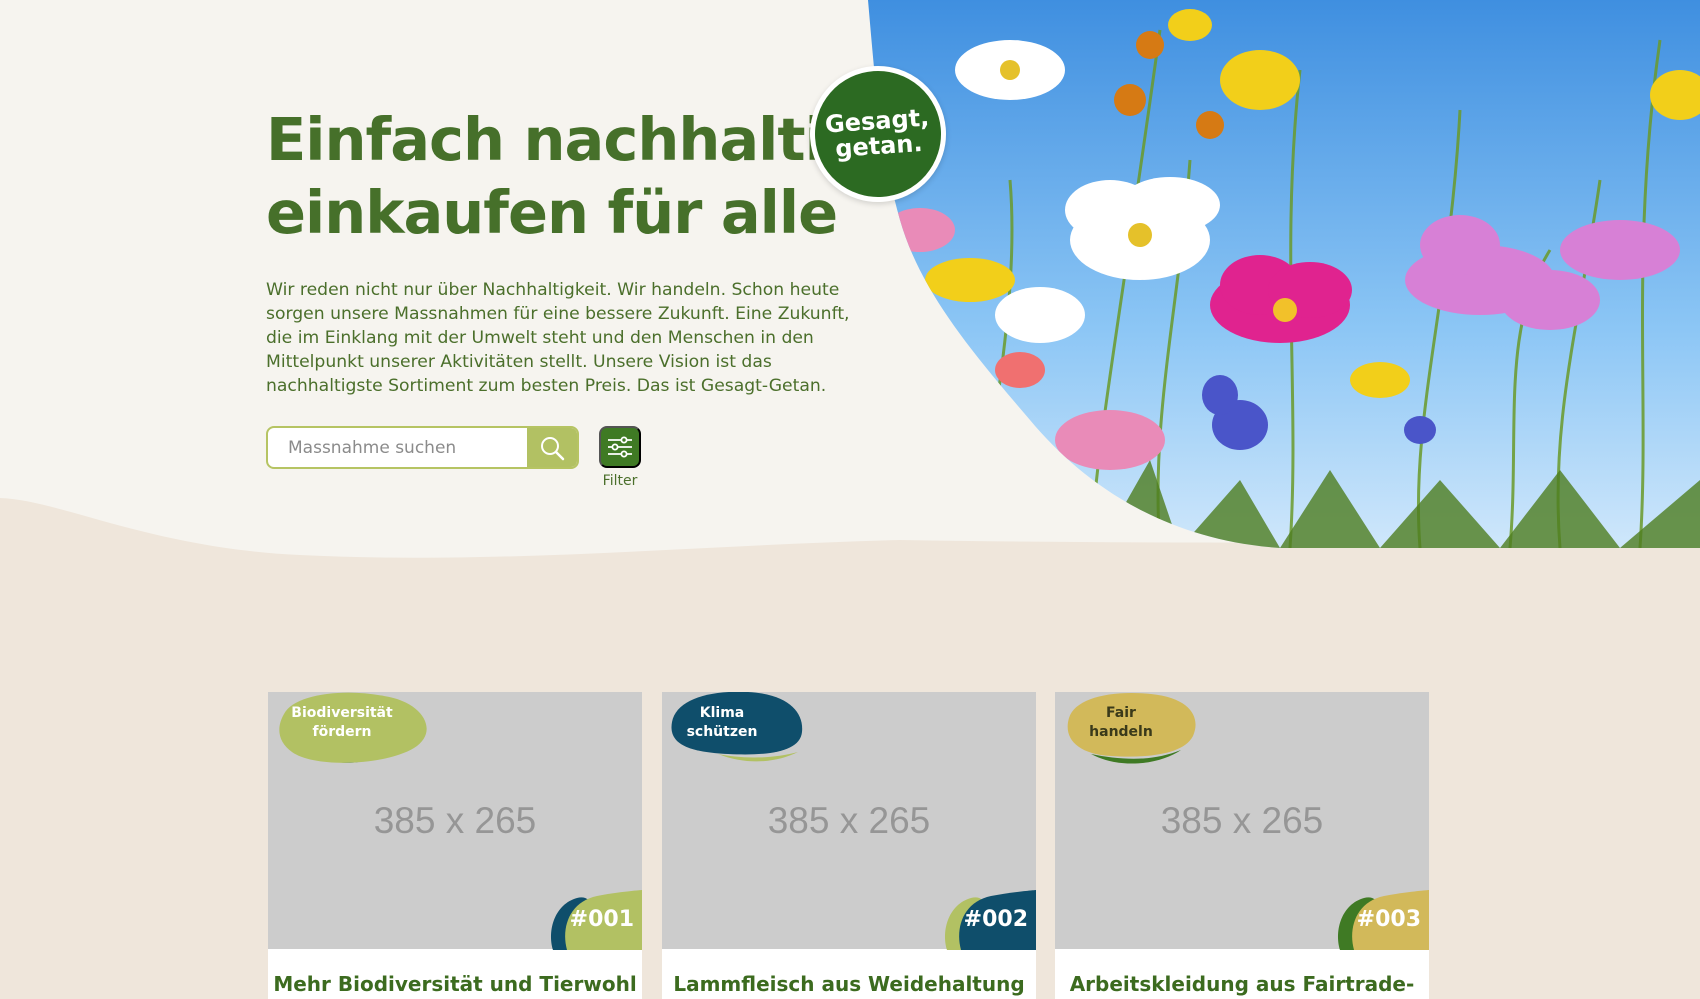 This screenshot has height=999, width=1700. What do you see at coordinates (566, 139) in the screenshot?
I see `page-title-line1: Einfach nachhaltig` at bounding box center [566, 139].